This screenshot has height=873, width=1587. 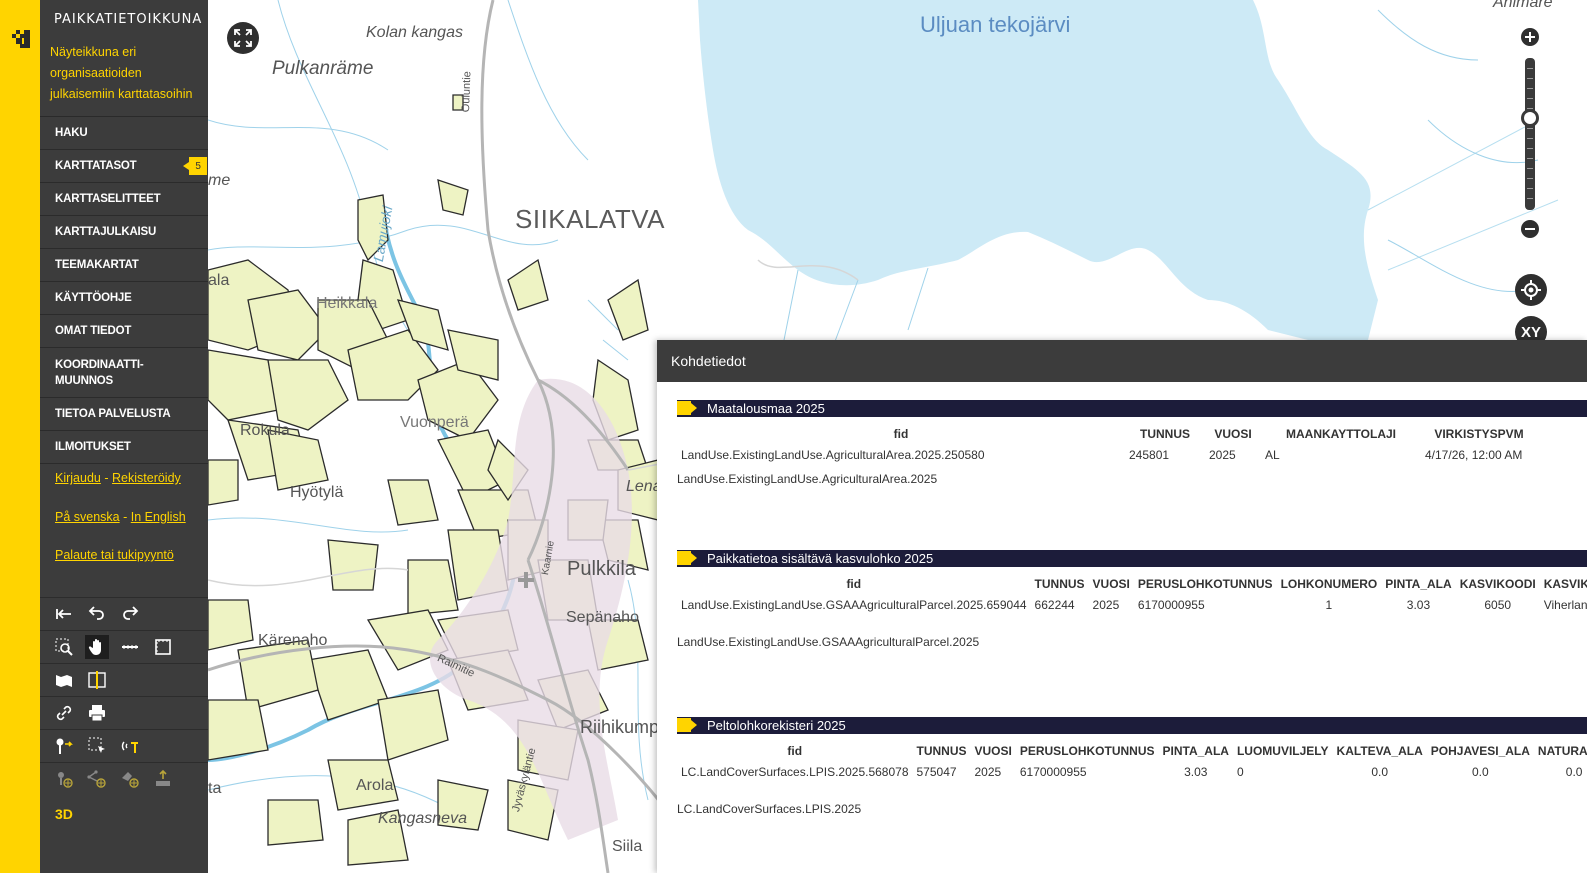 I want to click on zoom-out-button, so click(x=1530, y=229).